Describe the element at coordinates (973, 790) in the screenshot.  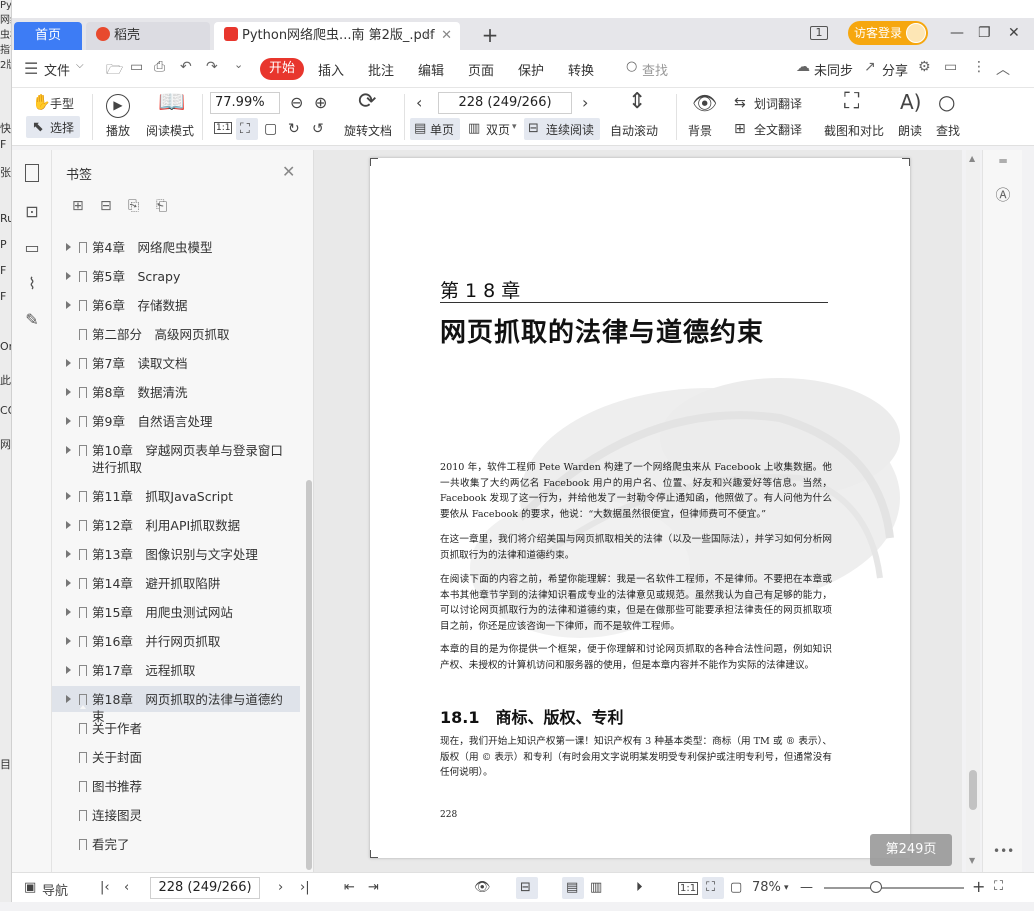
I see `scrollbar-thumb` at that location.